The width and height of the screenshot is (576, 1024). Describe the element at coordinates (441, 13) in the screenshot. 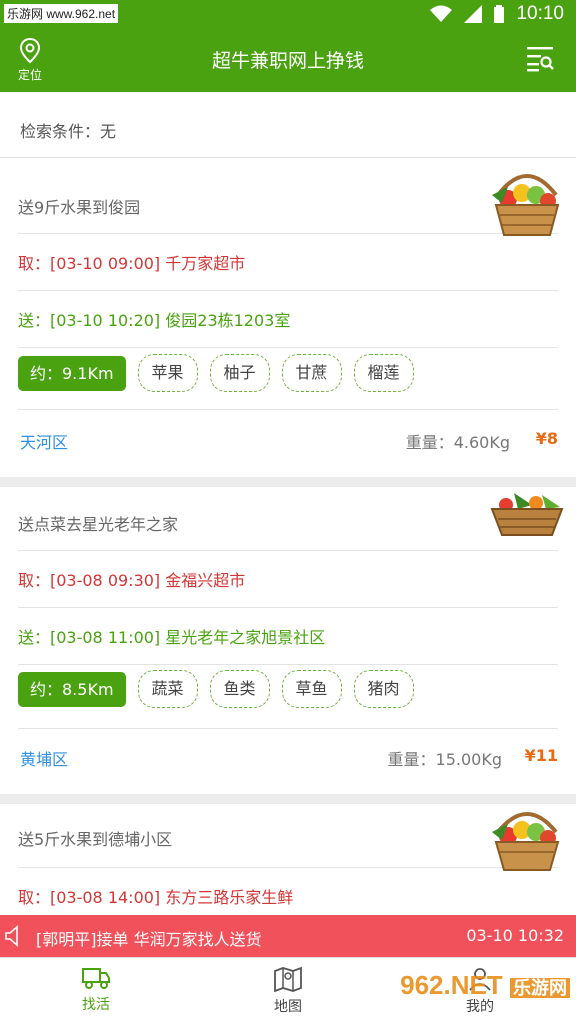

I see `wifi-icon` at that location.